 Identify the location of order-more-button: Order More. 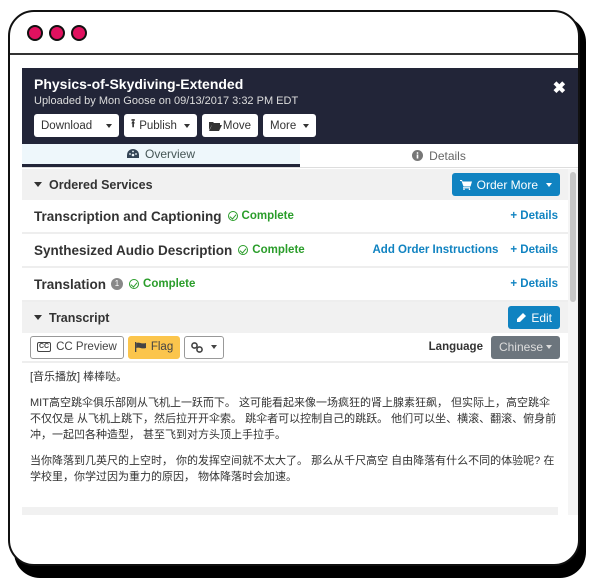
(505, 184).